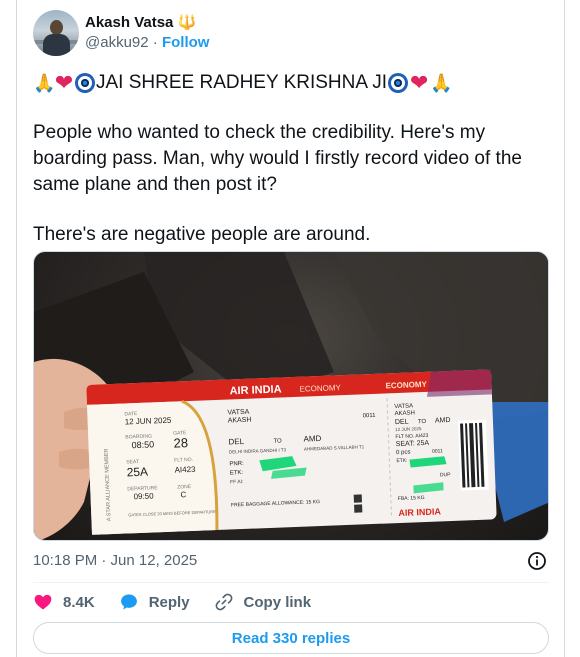 This screenshot has height=657, width=580. I want to click on bp-stub-pcs: 0 pcs, so click(403, 453).